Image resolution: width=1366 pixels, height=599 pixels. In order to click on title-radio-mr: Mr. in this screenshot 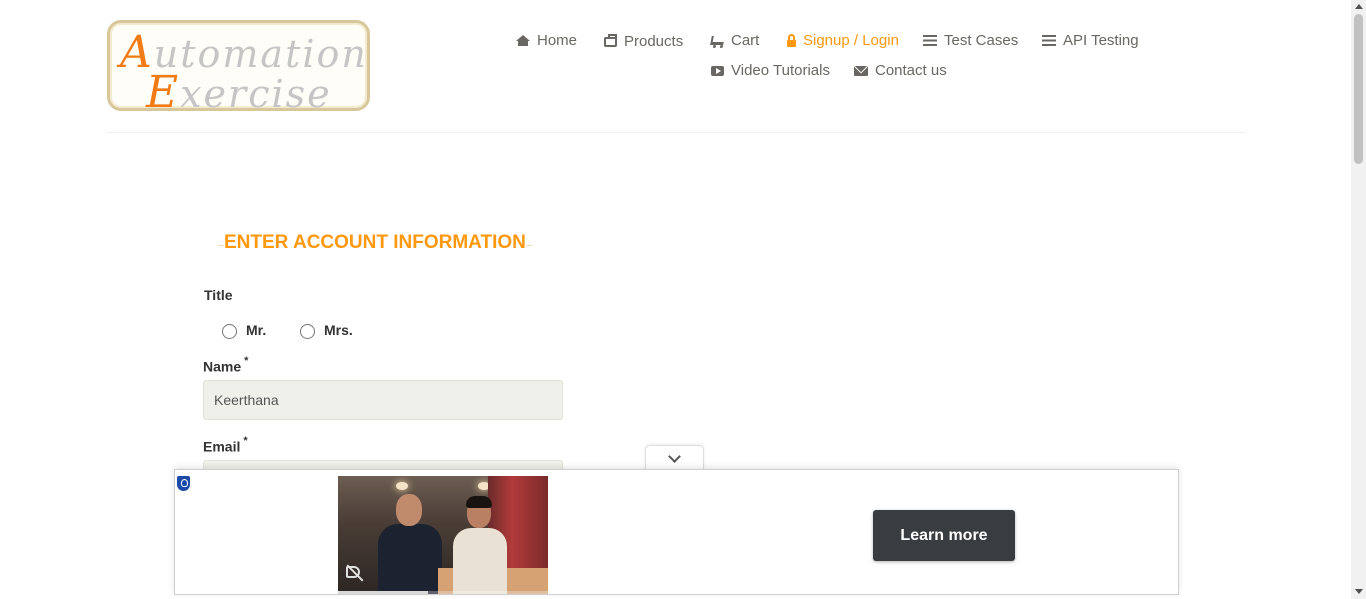, I will do `click(244, 329)`.